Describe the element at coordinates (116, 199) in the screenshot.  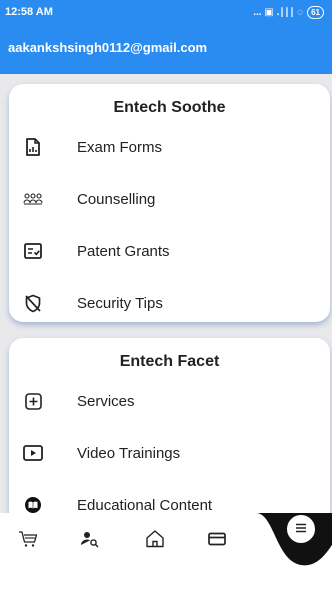
I see `menu-item-label: Counselling` at that location.